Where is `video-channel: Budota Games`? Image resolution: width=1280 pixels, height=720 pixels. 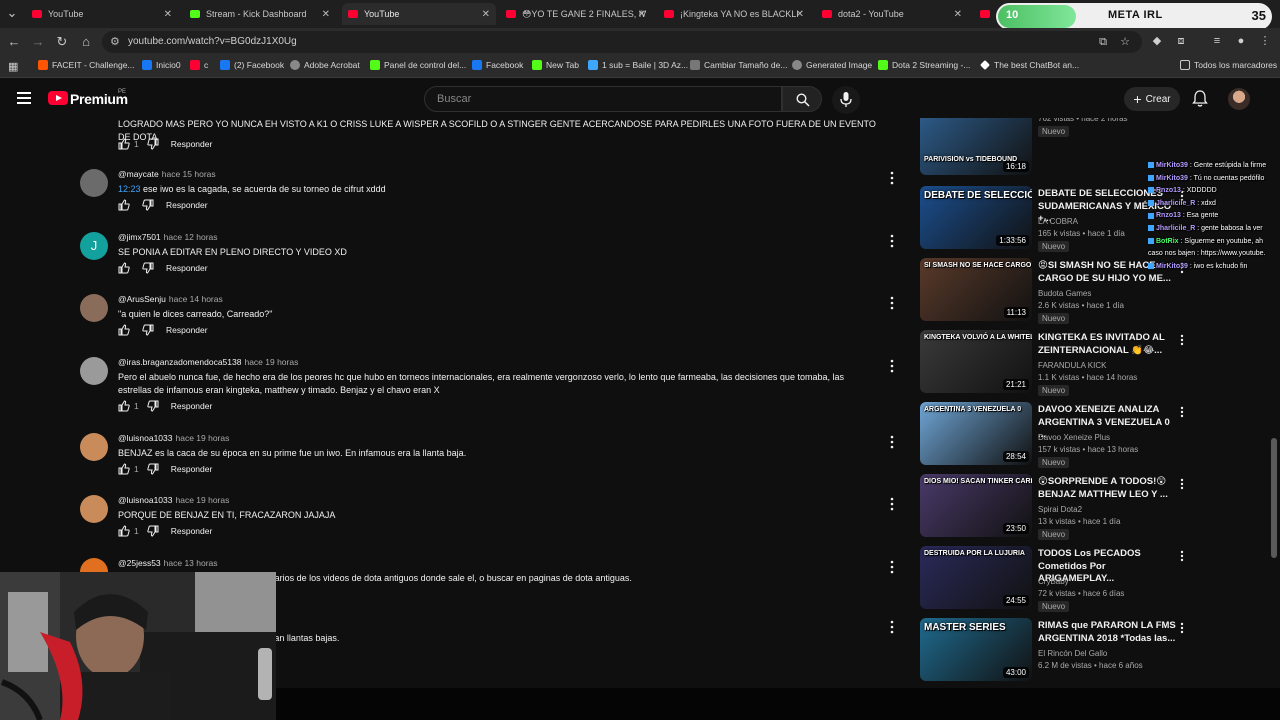 video-channel: Budota Games is located at coordinates (1064, 293).